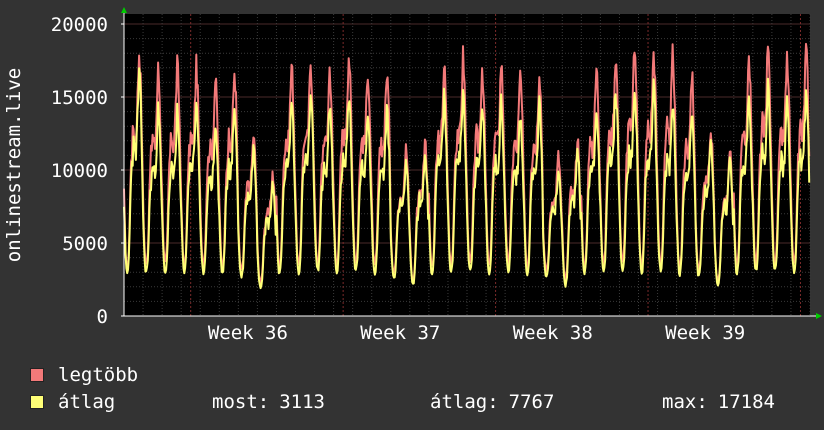  I want to click on y-tick-label: 10000, so click(79, 171).